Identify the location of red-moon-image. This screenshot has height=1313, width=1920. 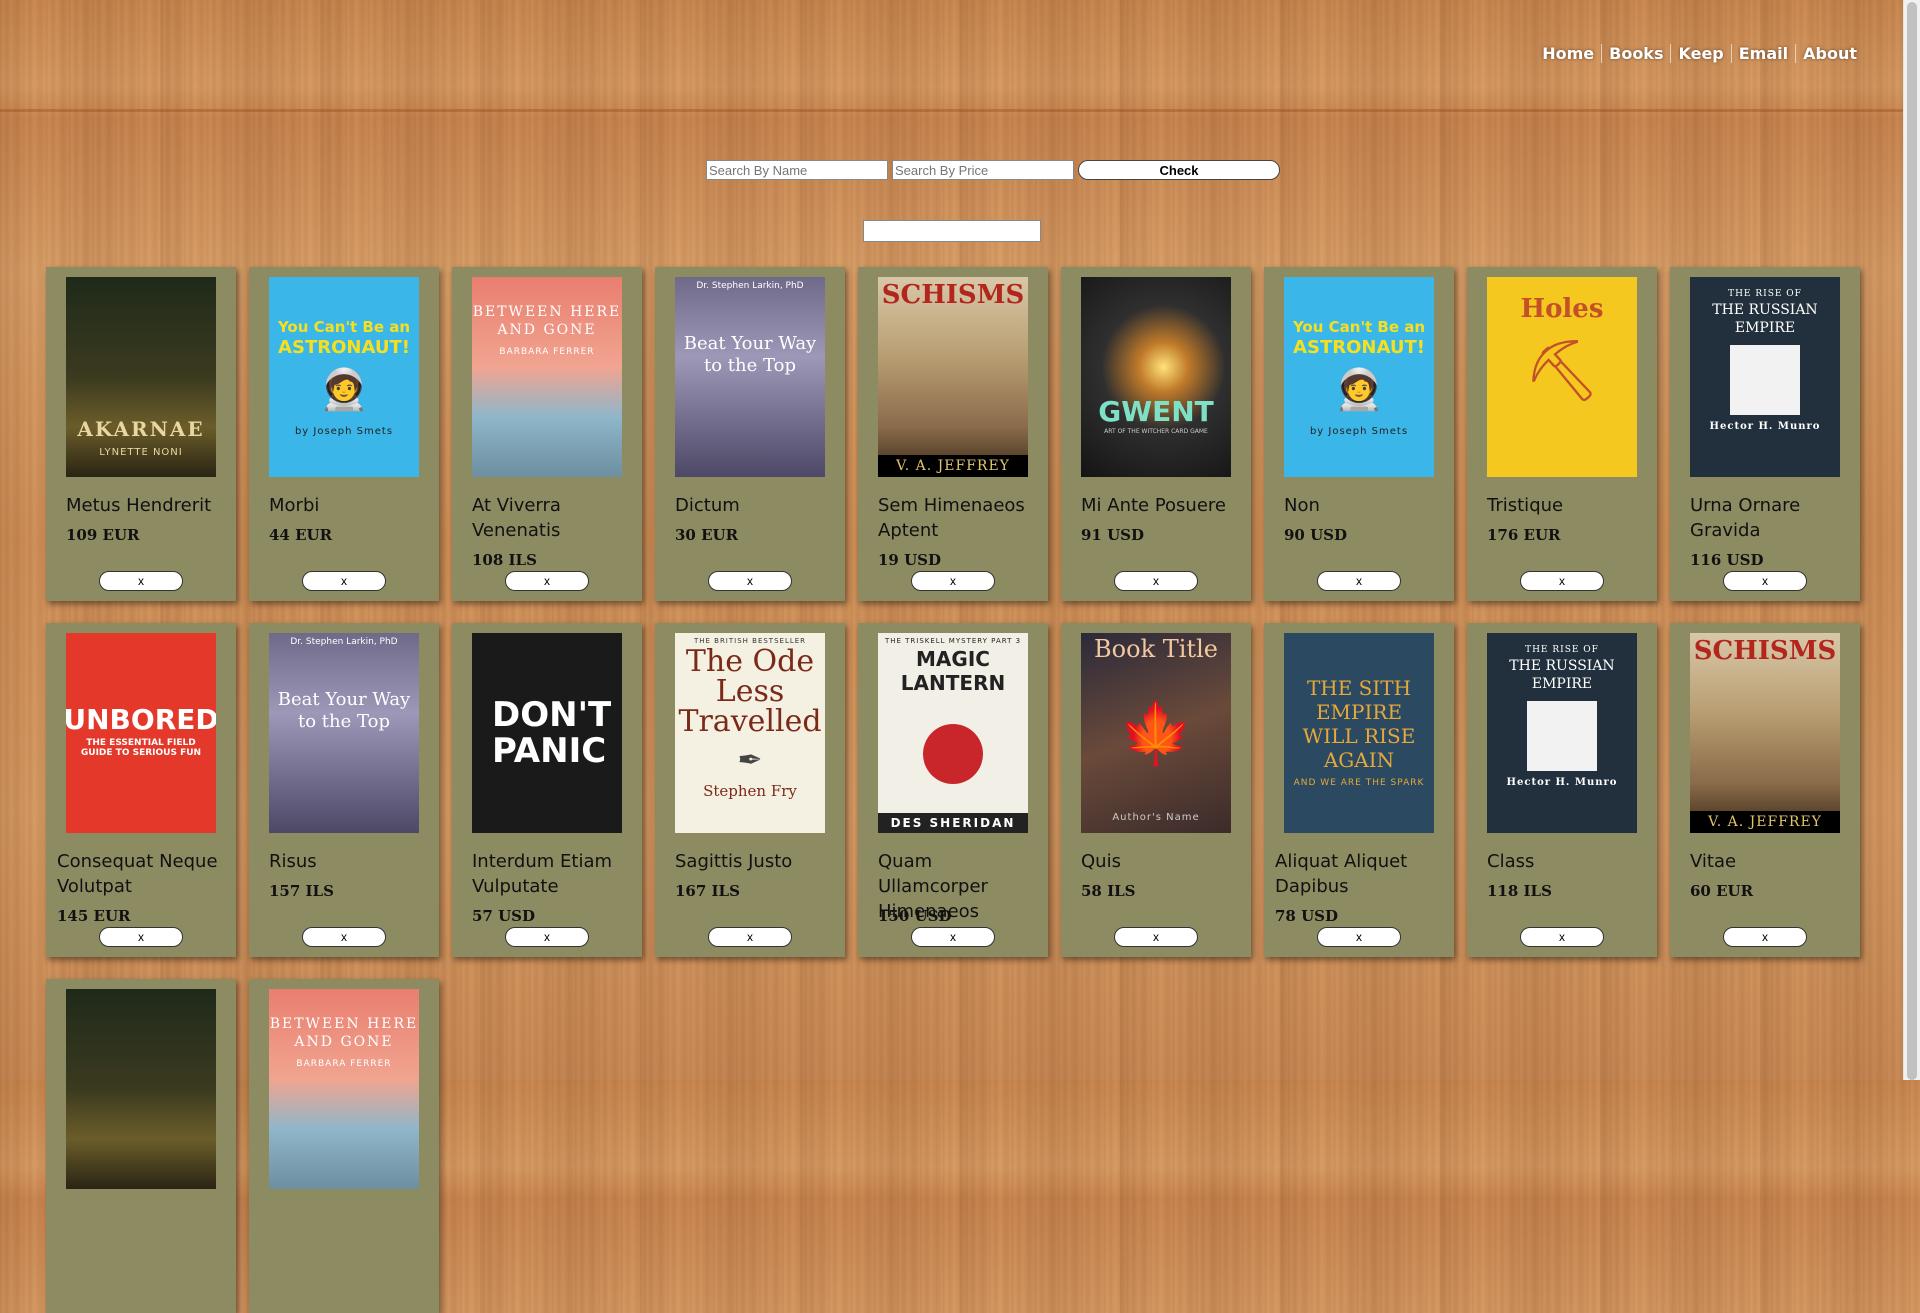
(953, 754).